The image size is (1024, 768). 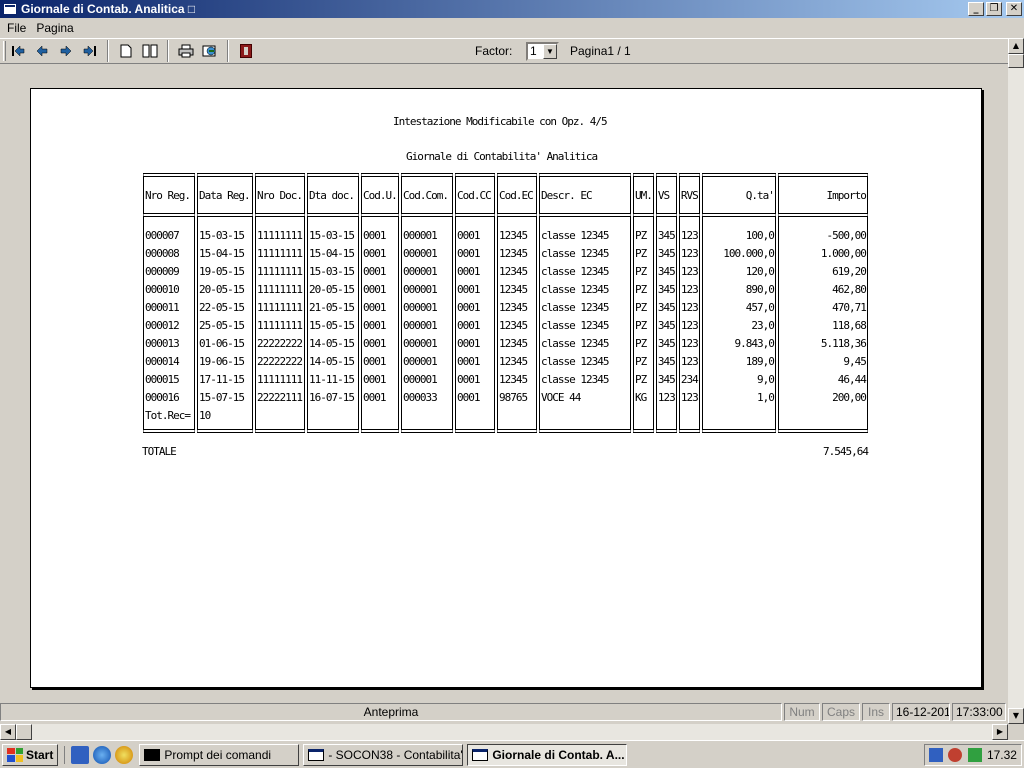 What do you see at coordinates (225, 380) in the screenshot?
I see `cell-data-reg: 17-11-15` at bounding box center [225, 380].